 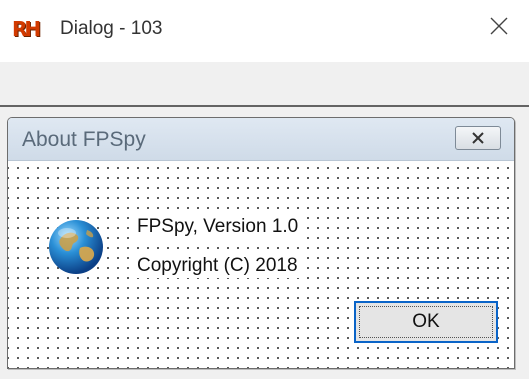 I want to click on dialog-title: About FPSpy, so click(x=84, y=139).